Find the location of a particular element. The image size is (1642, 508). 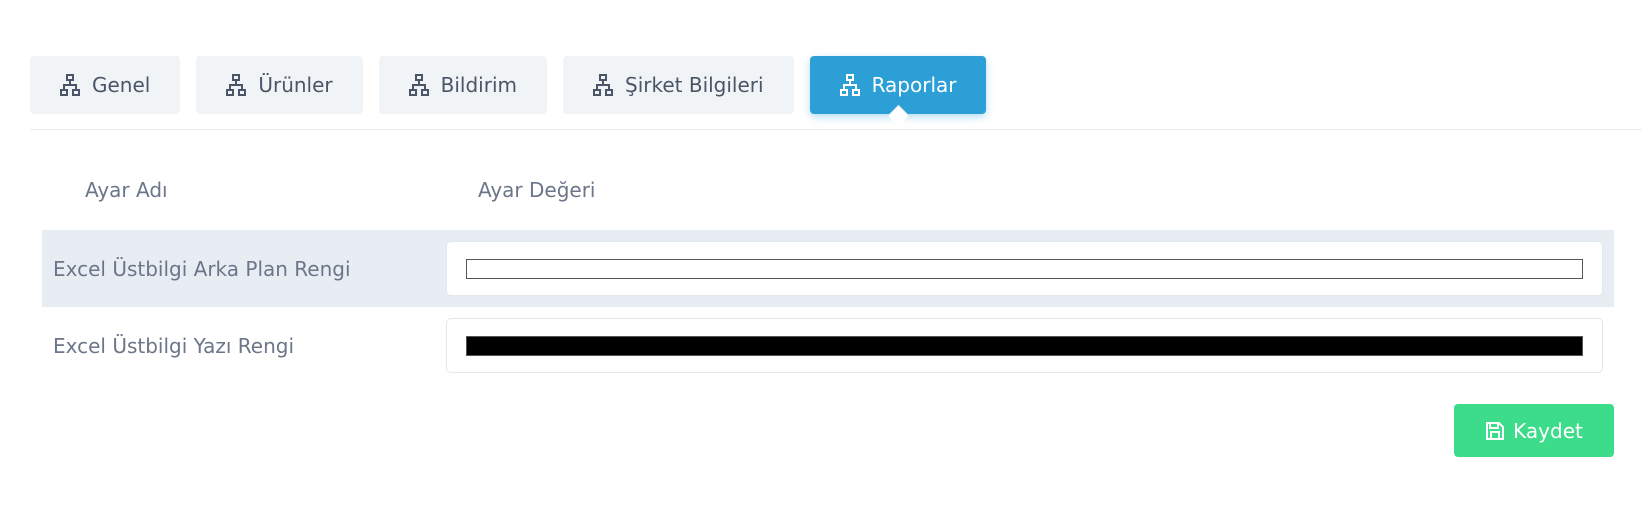

tab-sirket-bilgileri: Şirket Bilgileri is located at coordinates (678, 85).